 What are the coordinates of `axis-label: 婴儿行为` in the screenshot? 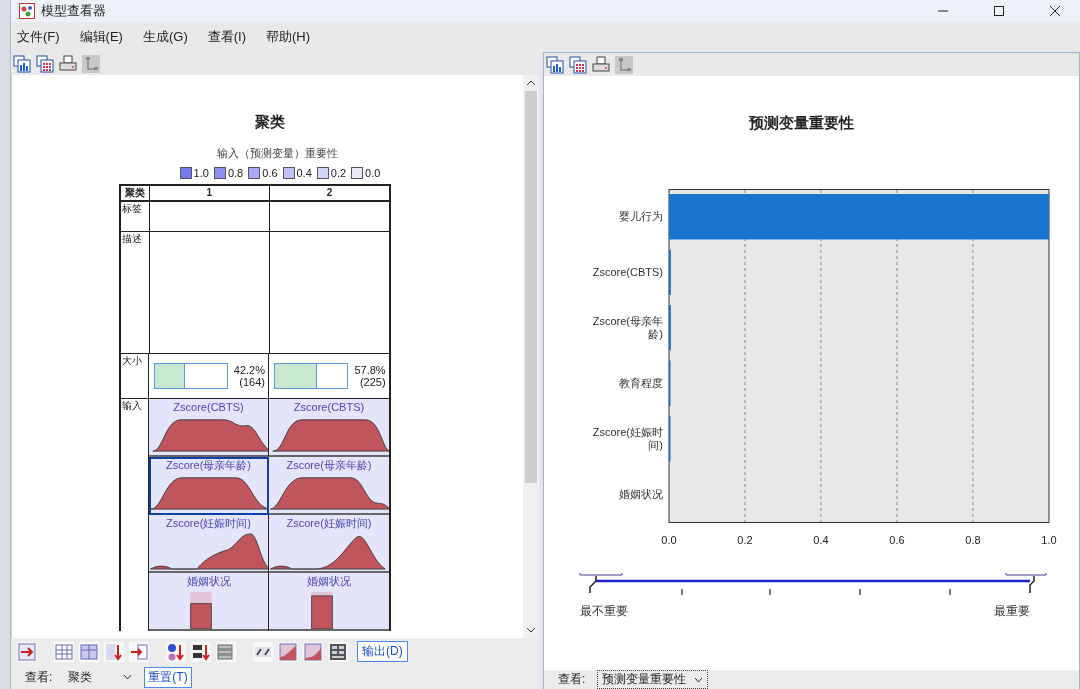 It's located at (641, 217).